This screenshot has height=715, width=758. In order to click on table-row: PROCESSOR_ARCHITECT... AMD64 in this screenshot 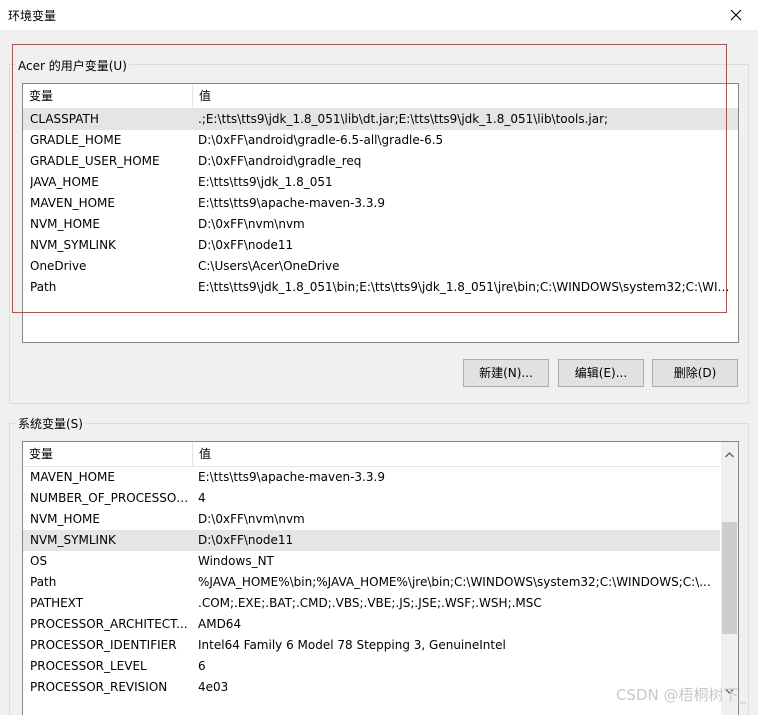, I will do `click(371, 624)`.